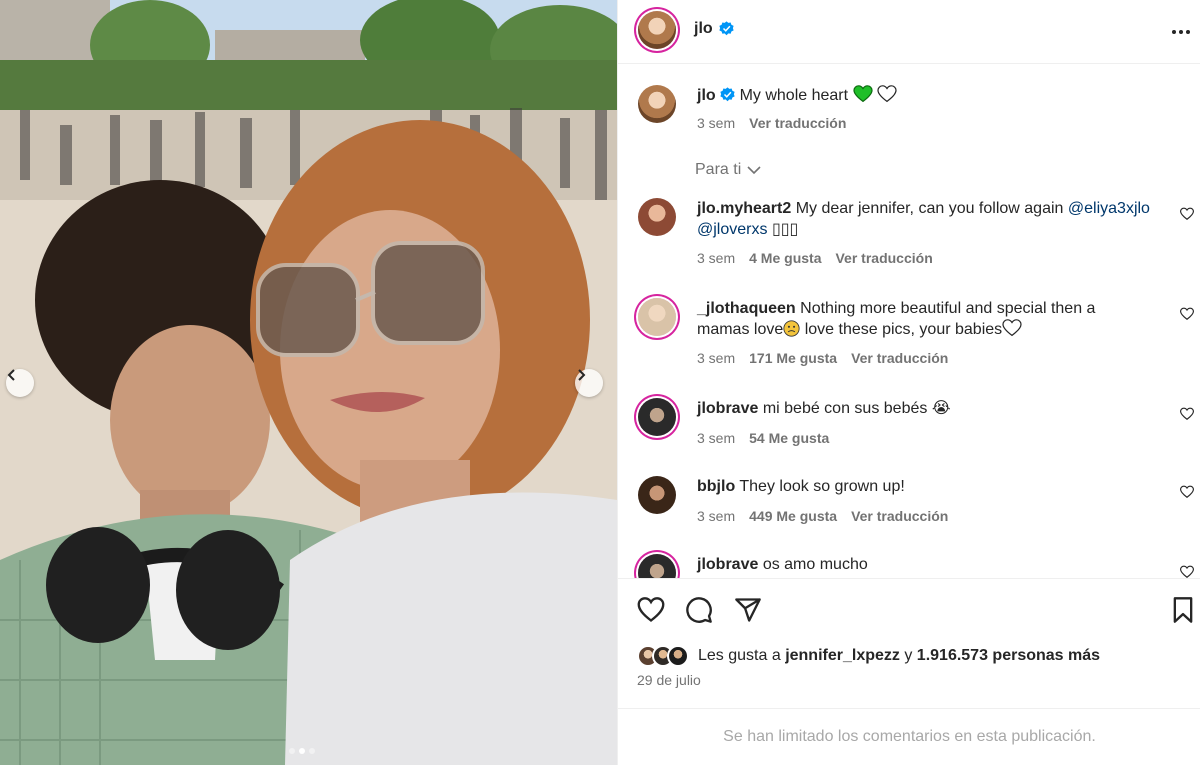 The width and height of the screenshot is (1200, 765). I want to click on next-slide-button, so click(589, 383).